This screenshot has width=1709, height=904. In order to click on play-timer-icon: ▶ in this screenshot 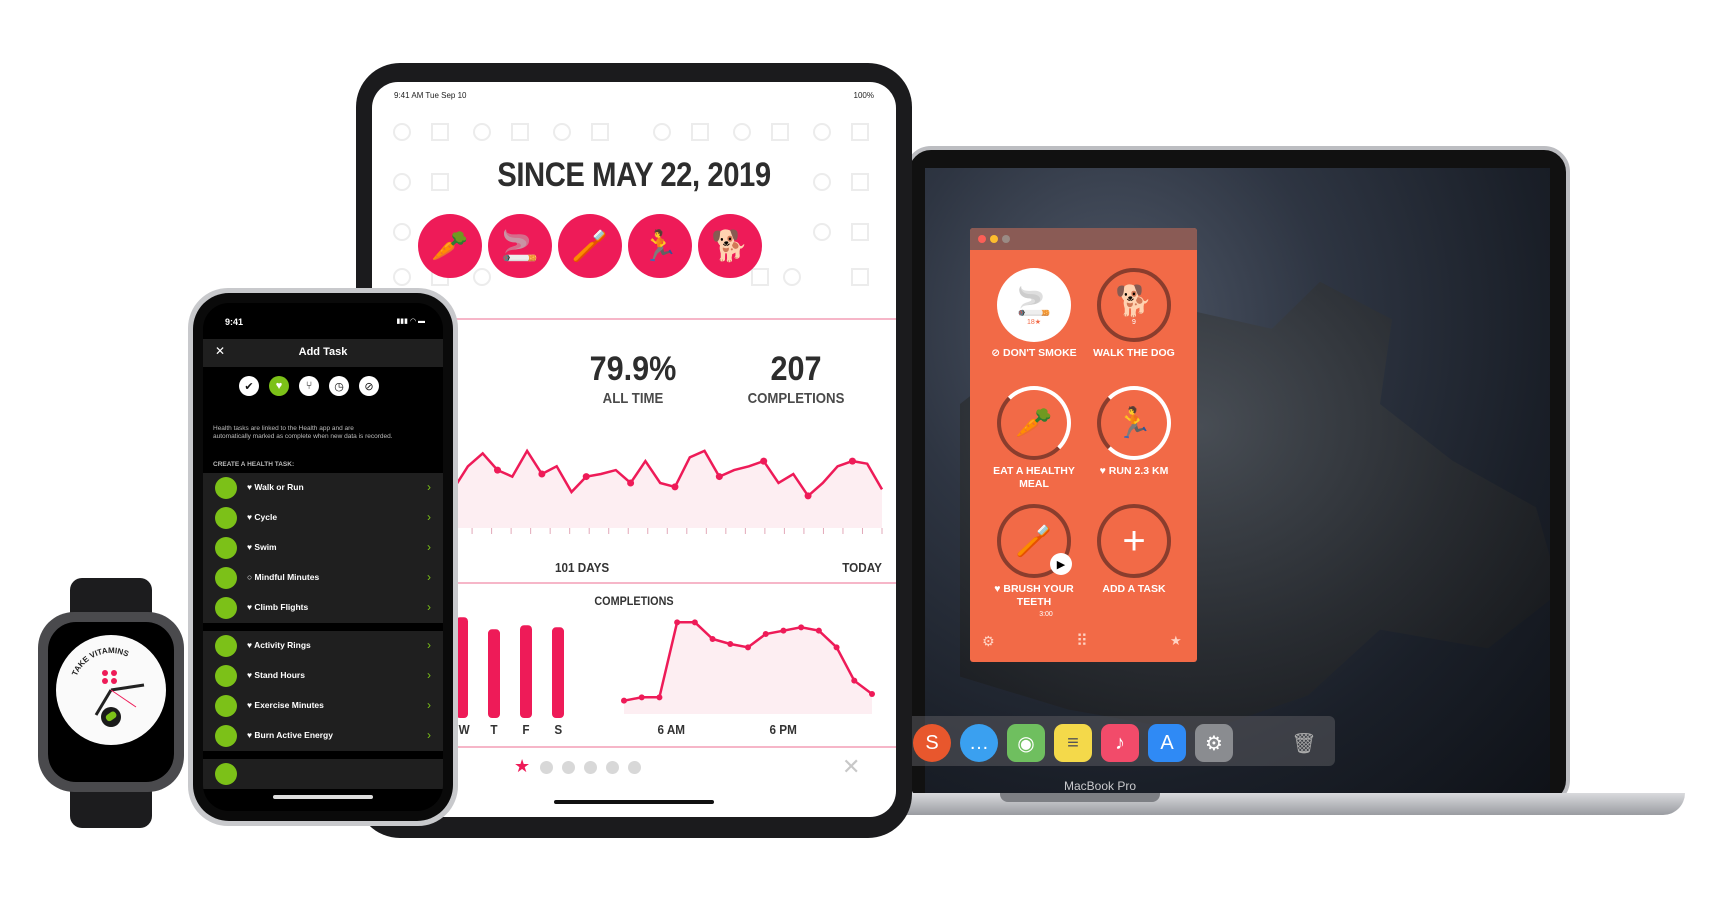, I will do `click(1061, 564)`.